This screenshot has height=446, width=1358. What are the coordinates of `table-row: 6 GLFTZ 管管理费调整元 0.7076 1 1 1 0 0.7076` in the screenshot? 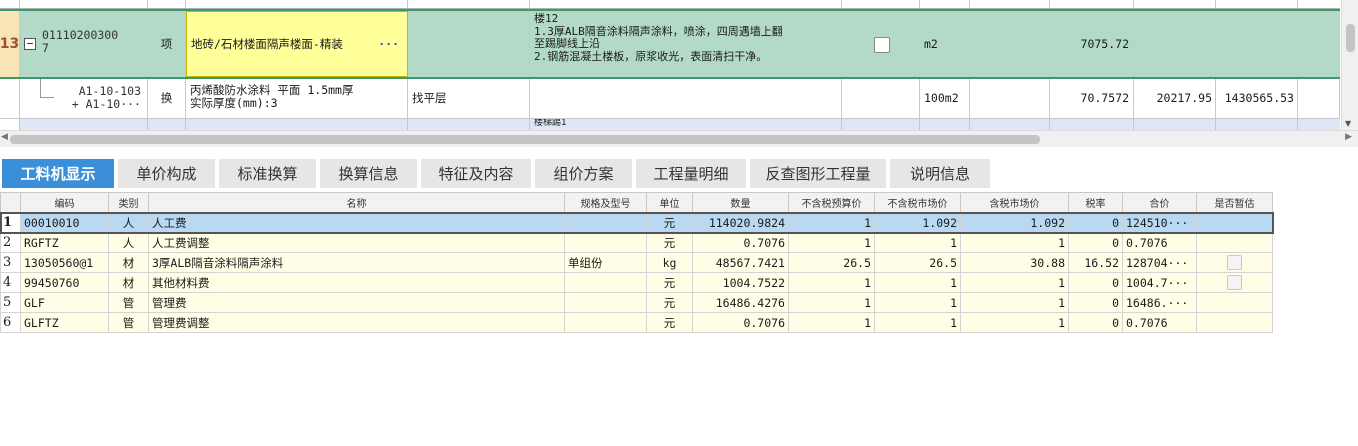 It's located at (636, 322).